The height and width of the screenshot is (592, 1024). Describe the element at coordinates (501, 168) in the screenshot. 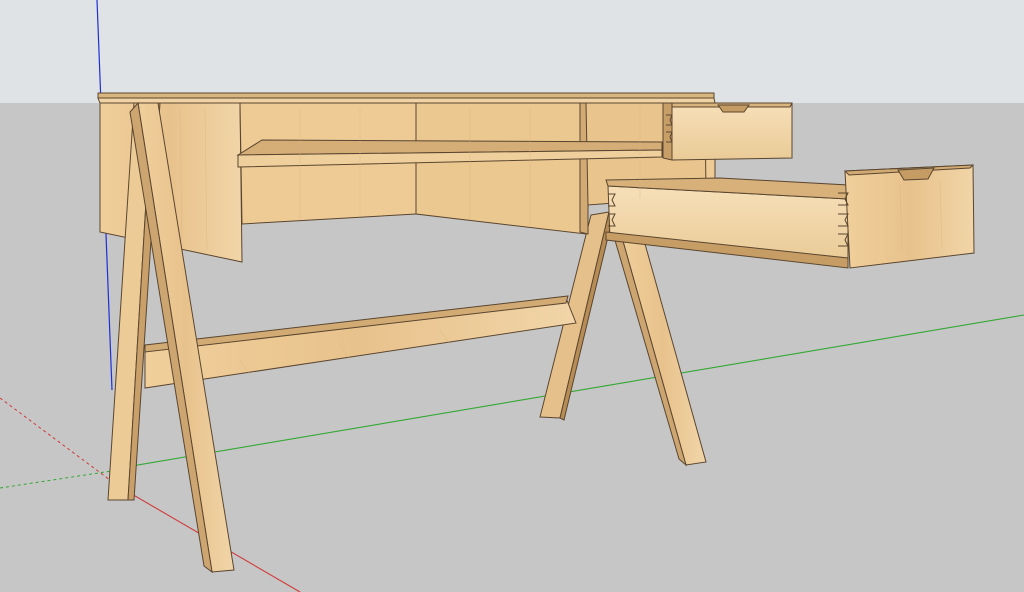

I see `center-divider` at that location.